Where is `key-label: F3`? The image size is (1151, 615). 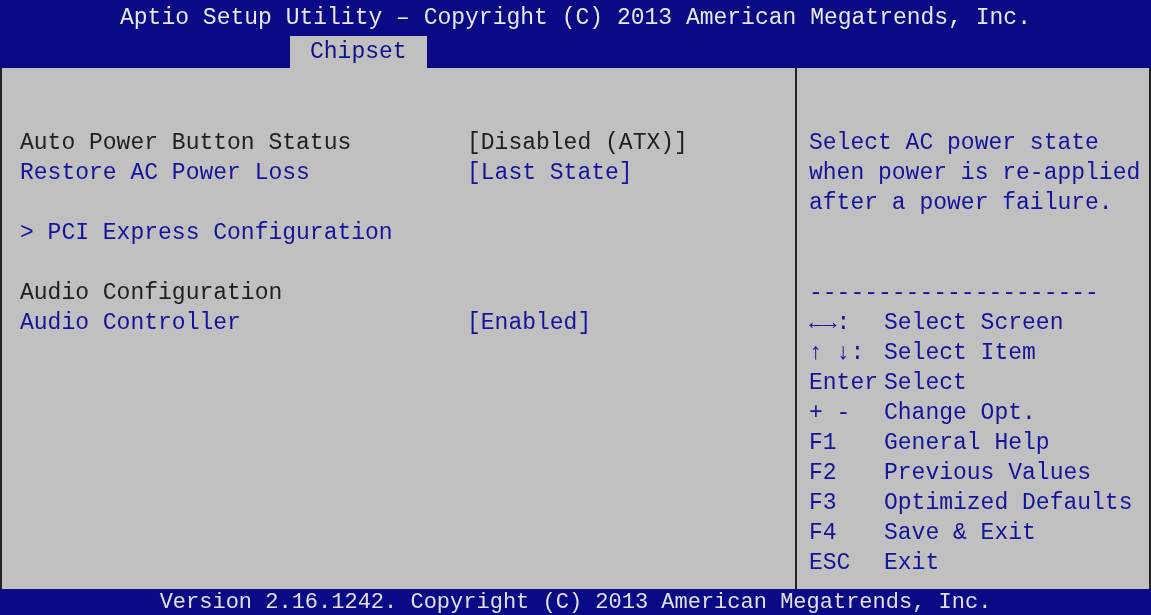 key-label: F3 is located at coordinates (823, 503).